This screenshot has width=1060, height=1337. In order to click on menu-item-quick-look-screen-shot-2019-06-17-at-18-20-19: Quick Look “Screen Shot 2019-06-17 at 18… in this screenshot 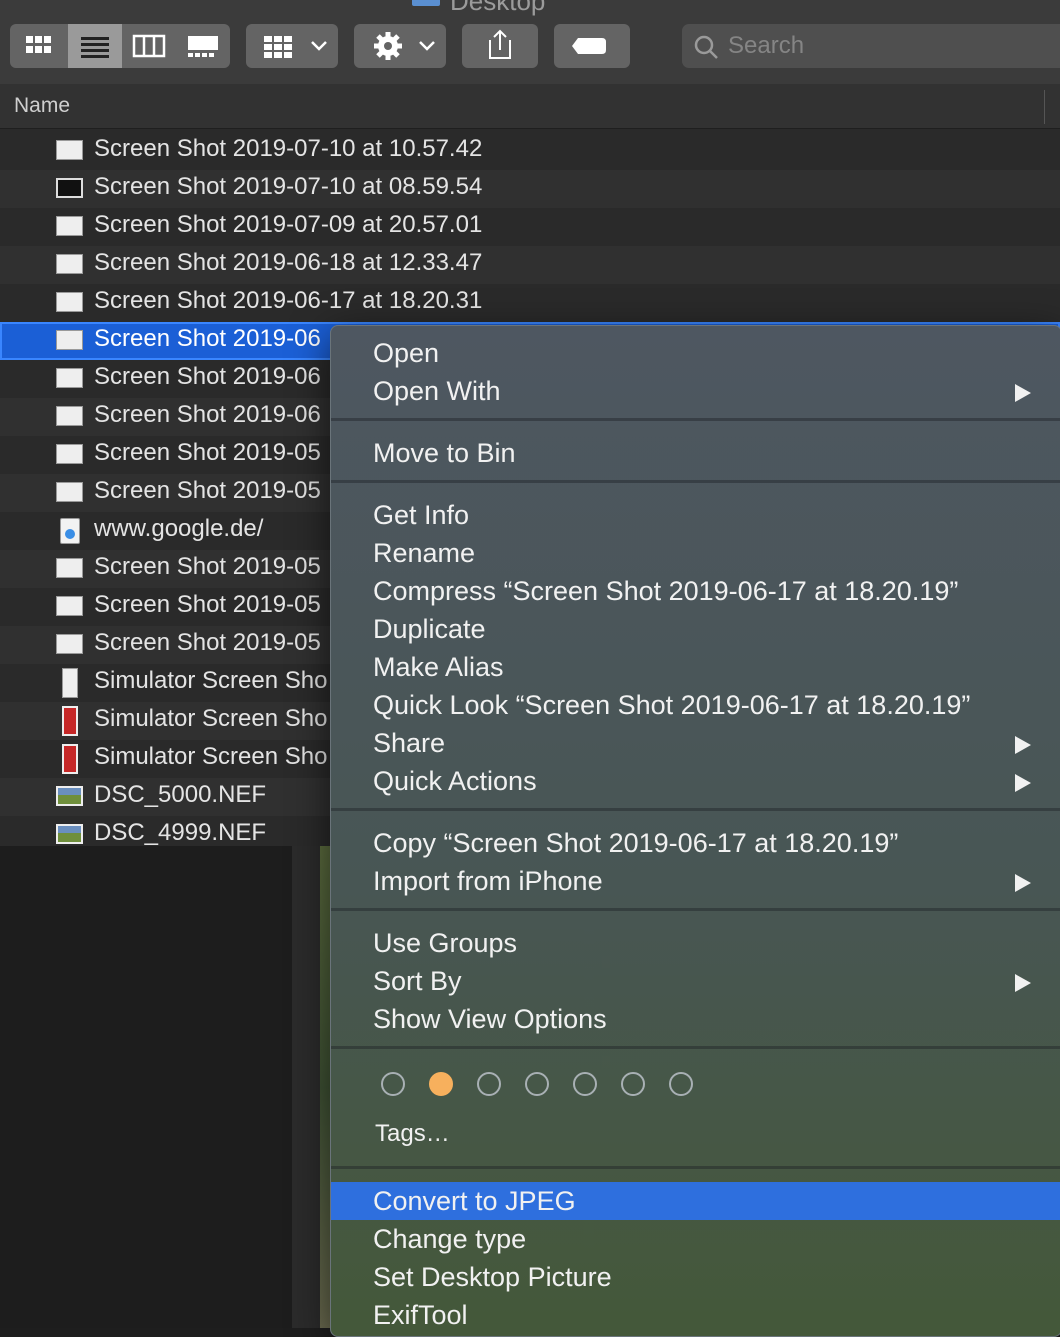, I will do `click(695, 705)`.